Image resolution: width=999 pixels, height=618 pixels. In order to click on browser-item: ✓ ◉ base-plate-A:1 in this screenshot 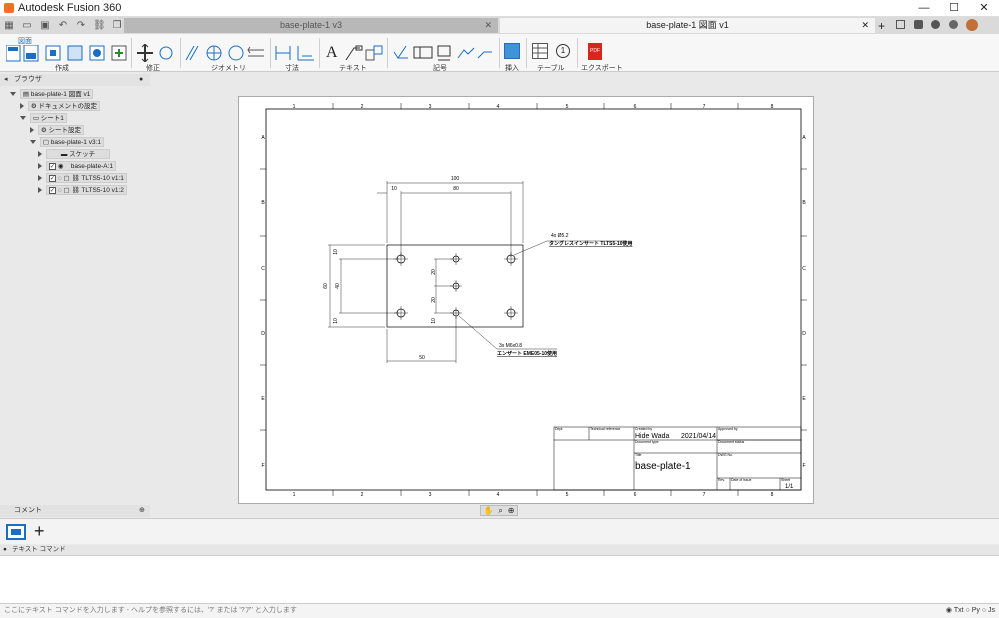, I will do `click(80, 166)`.